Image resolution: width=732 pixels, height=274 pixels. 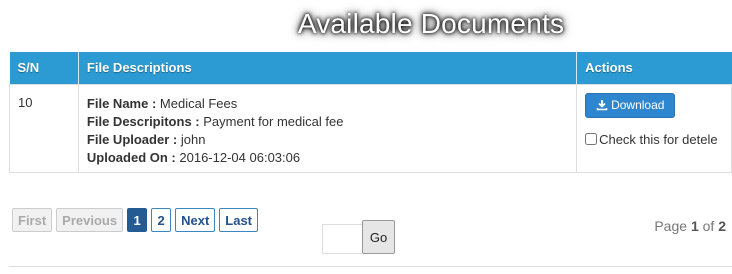 I want to click on file-name-line: File Name : Medical Fees, so click(x=327, y=104).